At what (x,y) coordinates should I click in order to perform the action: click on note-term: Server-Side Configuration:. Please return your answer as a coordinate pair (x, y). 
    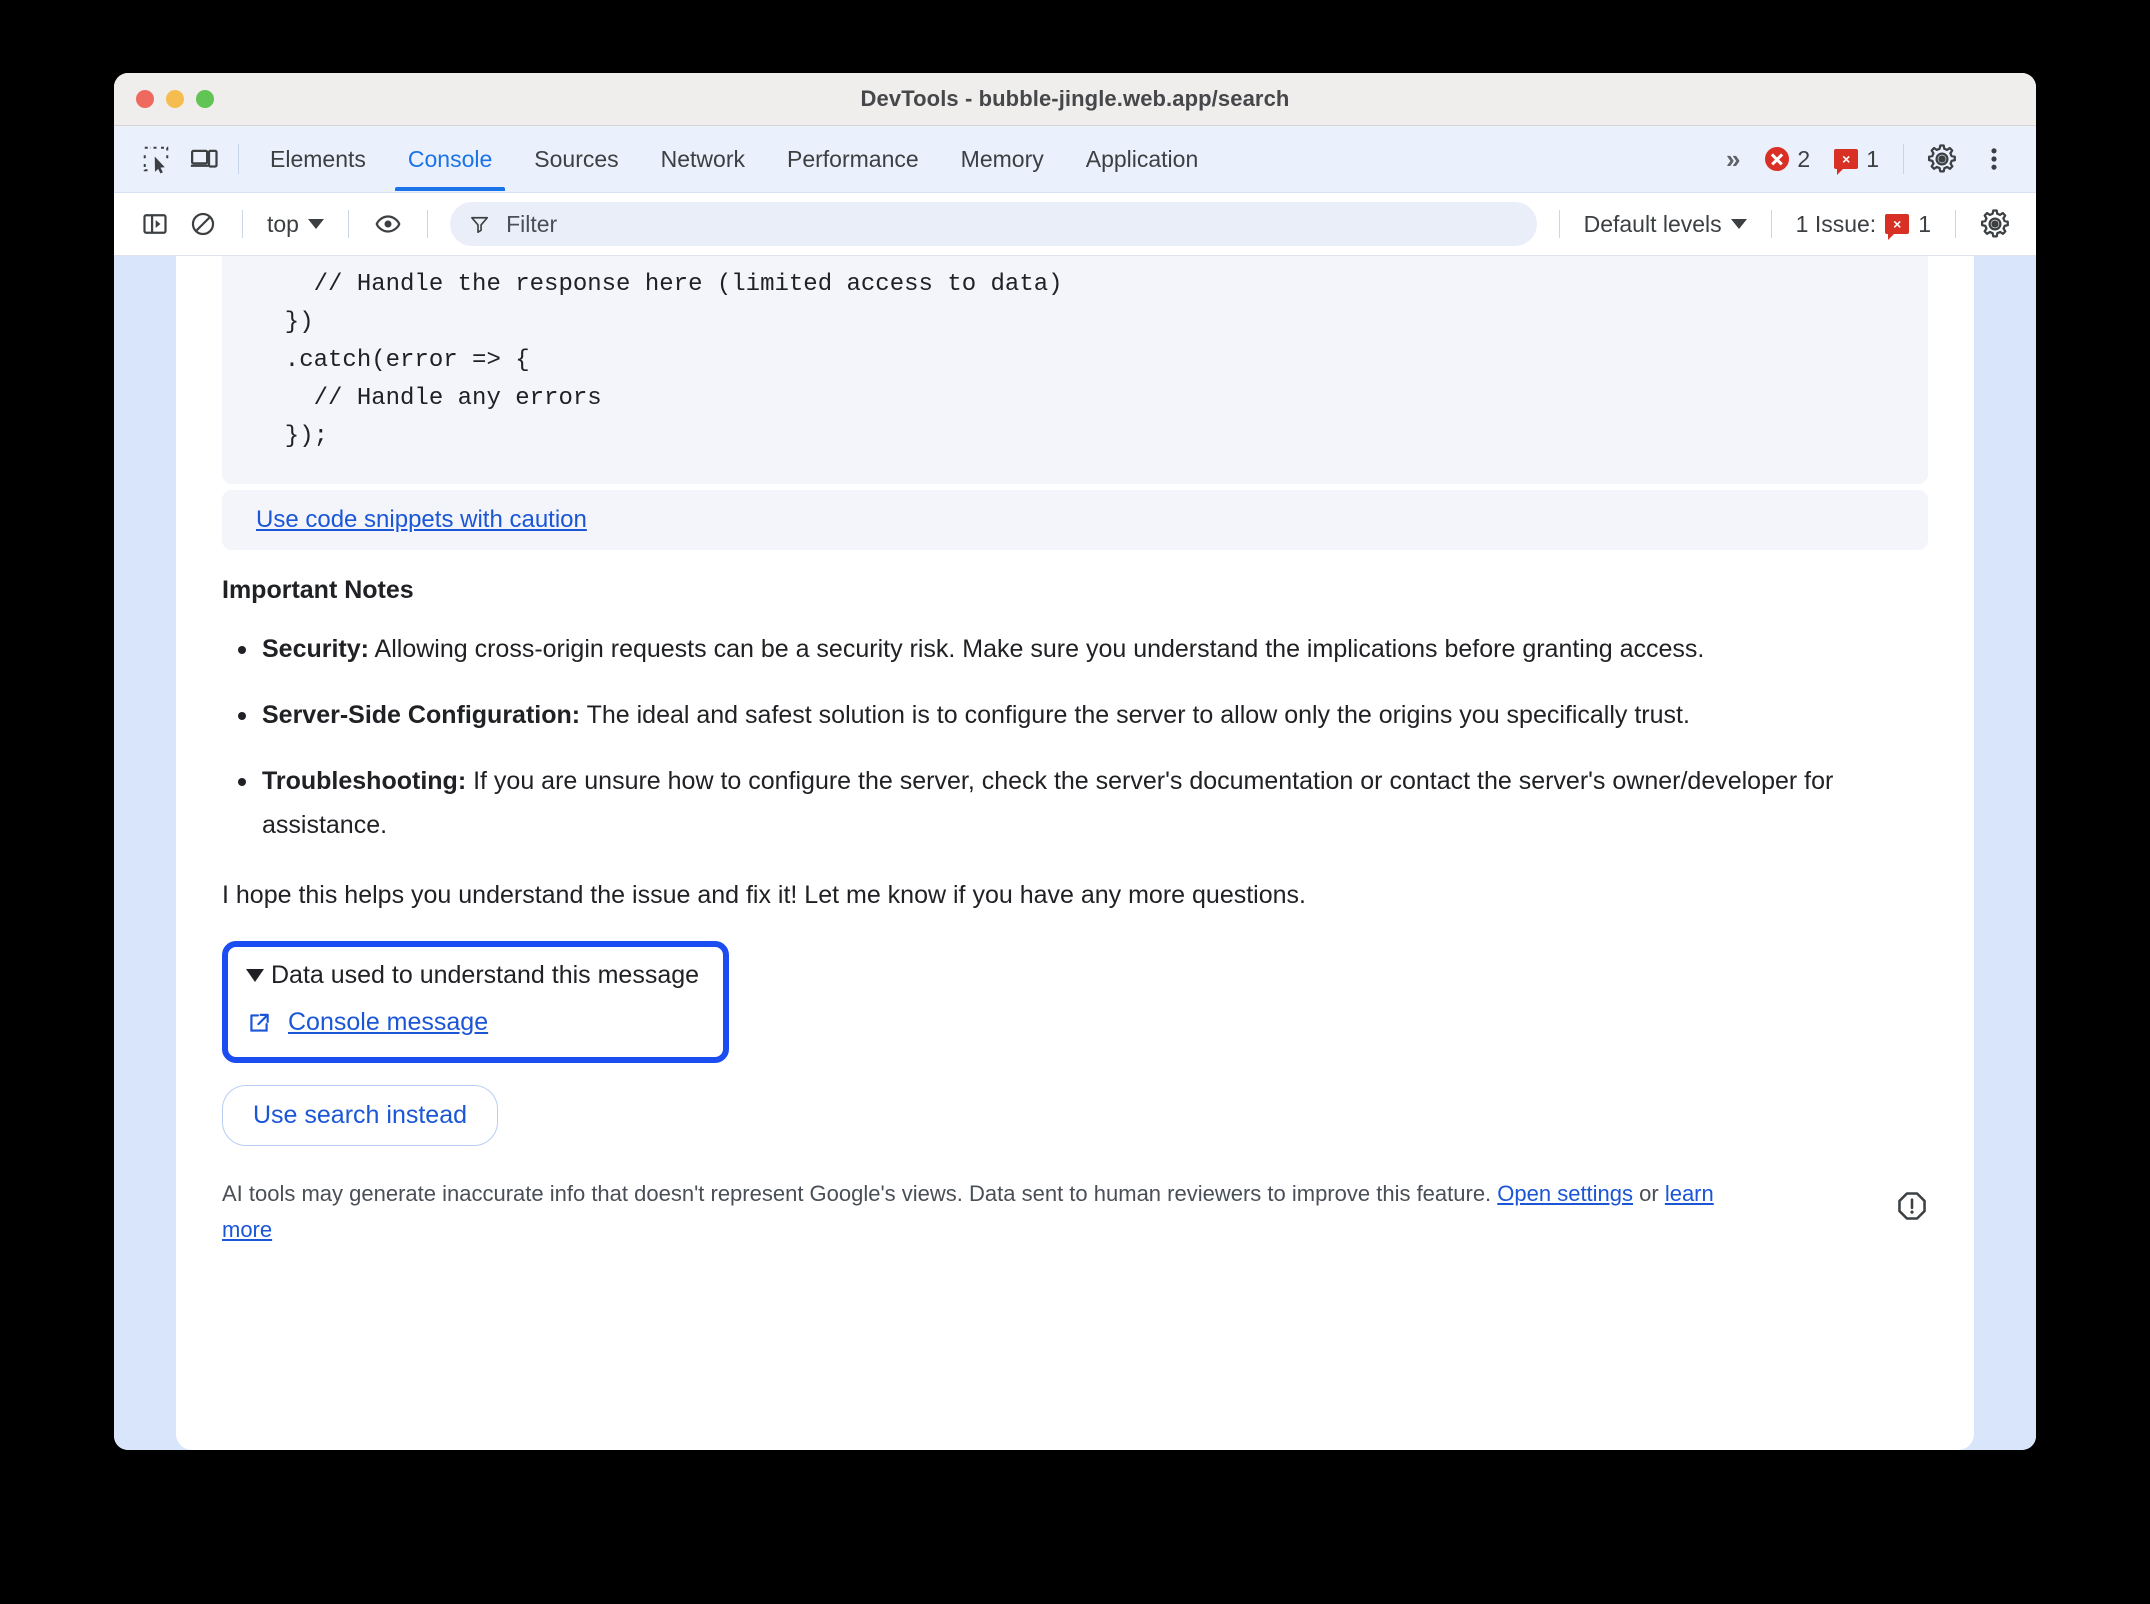
    Looking at the image, I should click on (421, 715).